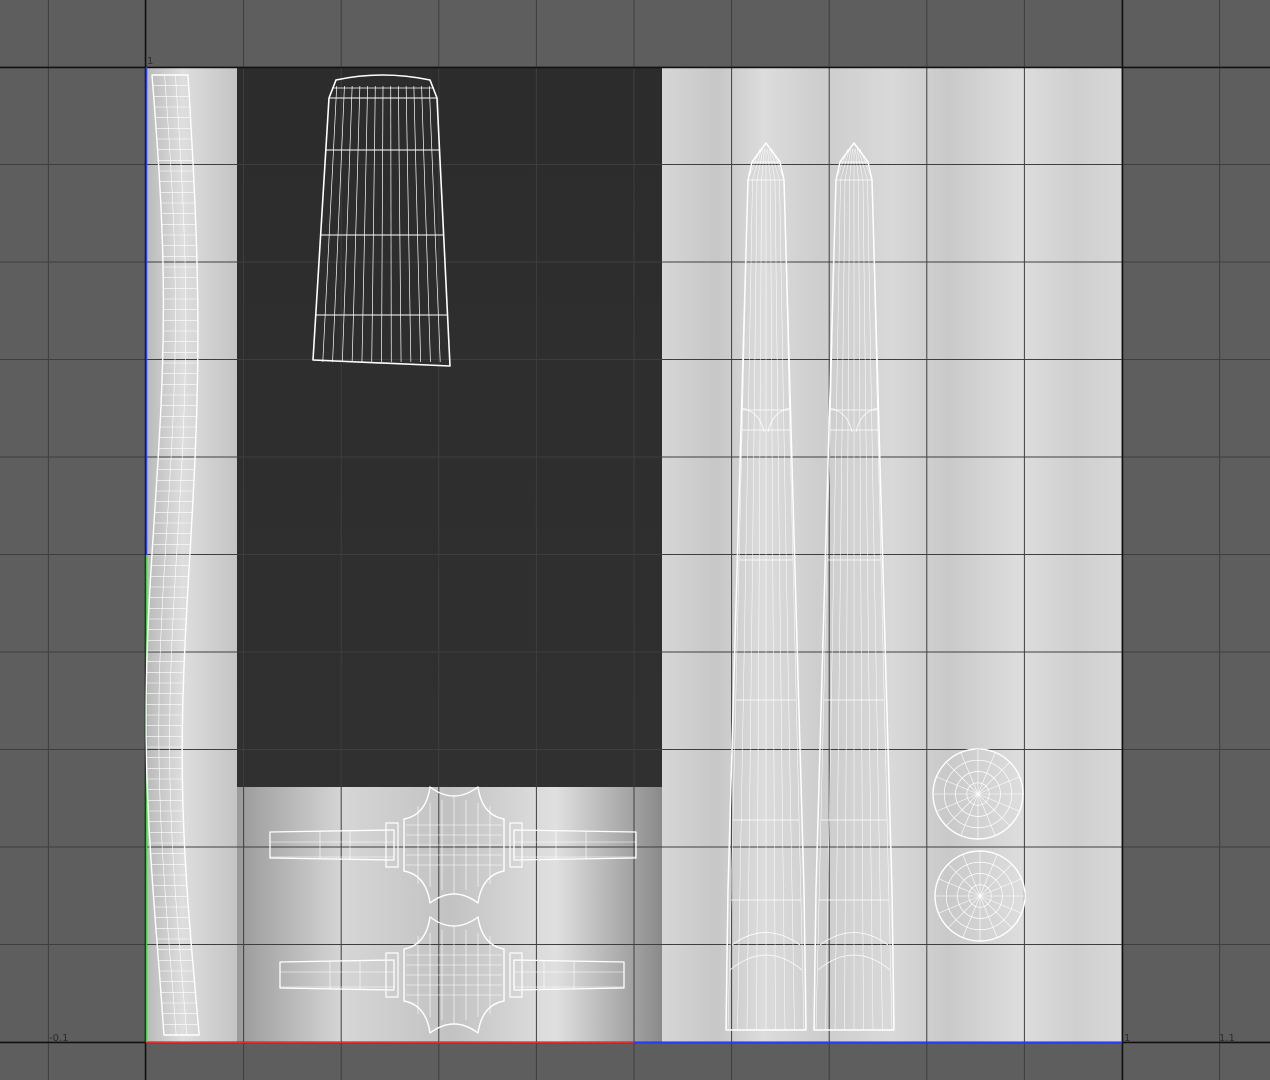  I want to click on axis-label-v-top: 1, so click(150, 61).